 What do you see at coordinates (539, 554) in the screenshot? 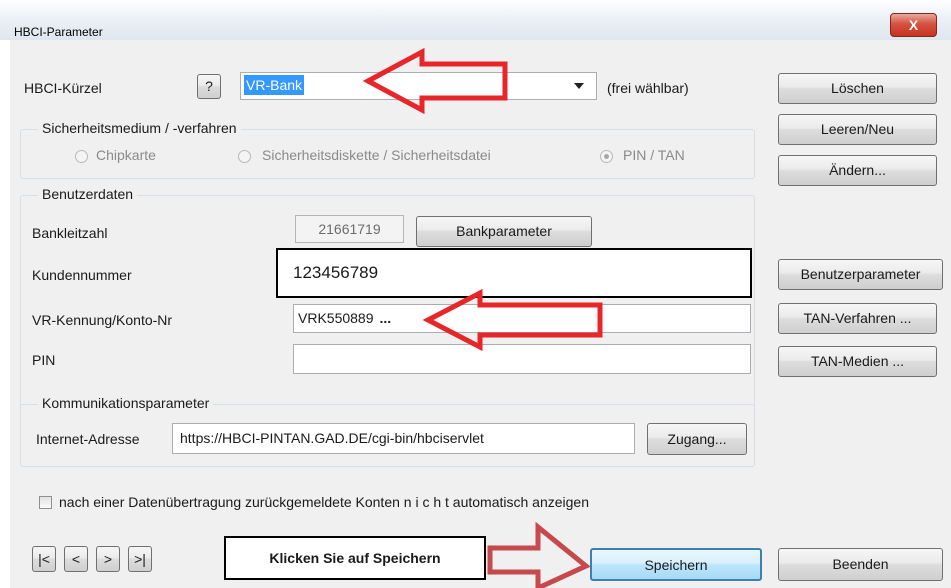
I see `arrow-speichern-icon` at bounding box center [539, 554].